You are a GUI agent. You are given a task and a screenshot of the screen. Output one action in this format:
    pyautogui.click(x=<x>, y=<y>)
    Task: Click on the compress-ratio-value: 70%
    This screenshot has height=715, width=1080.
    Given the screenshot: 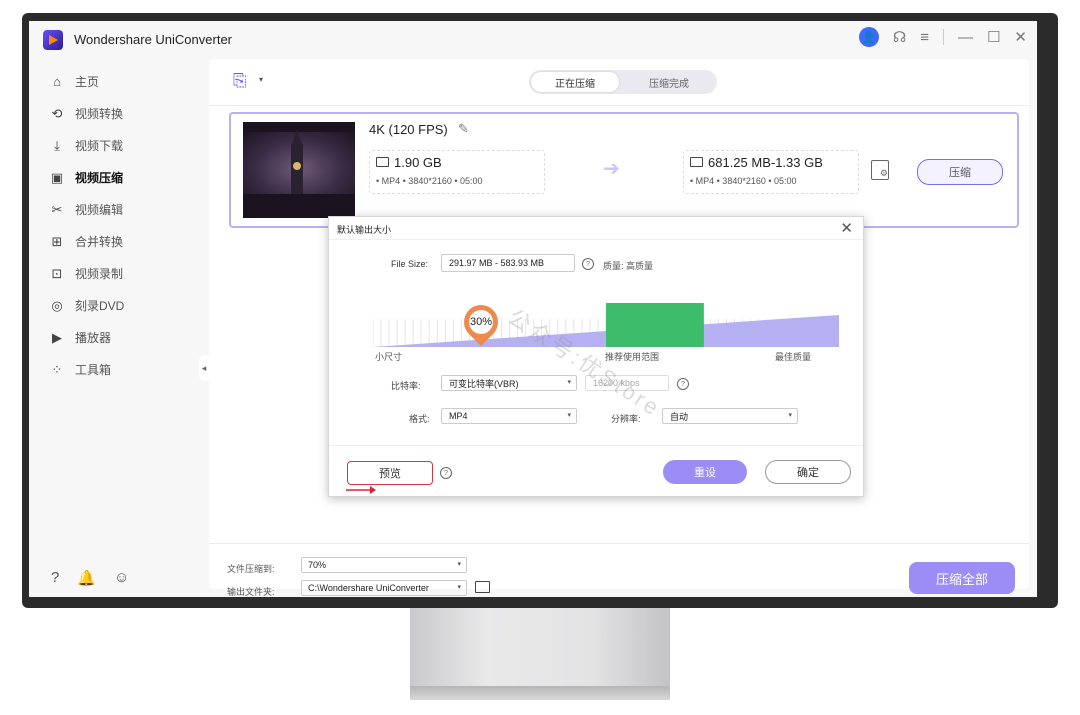 What is the action you would take?
    pyautogui.click(x=317, y=565)
    